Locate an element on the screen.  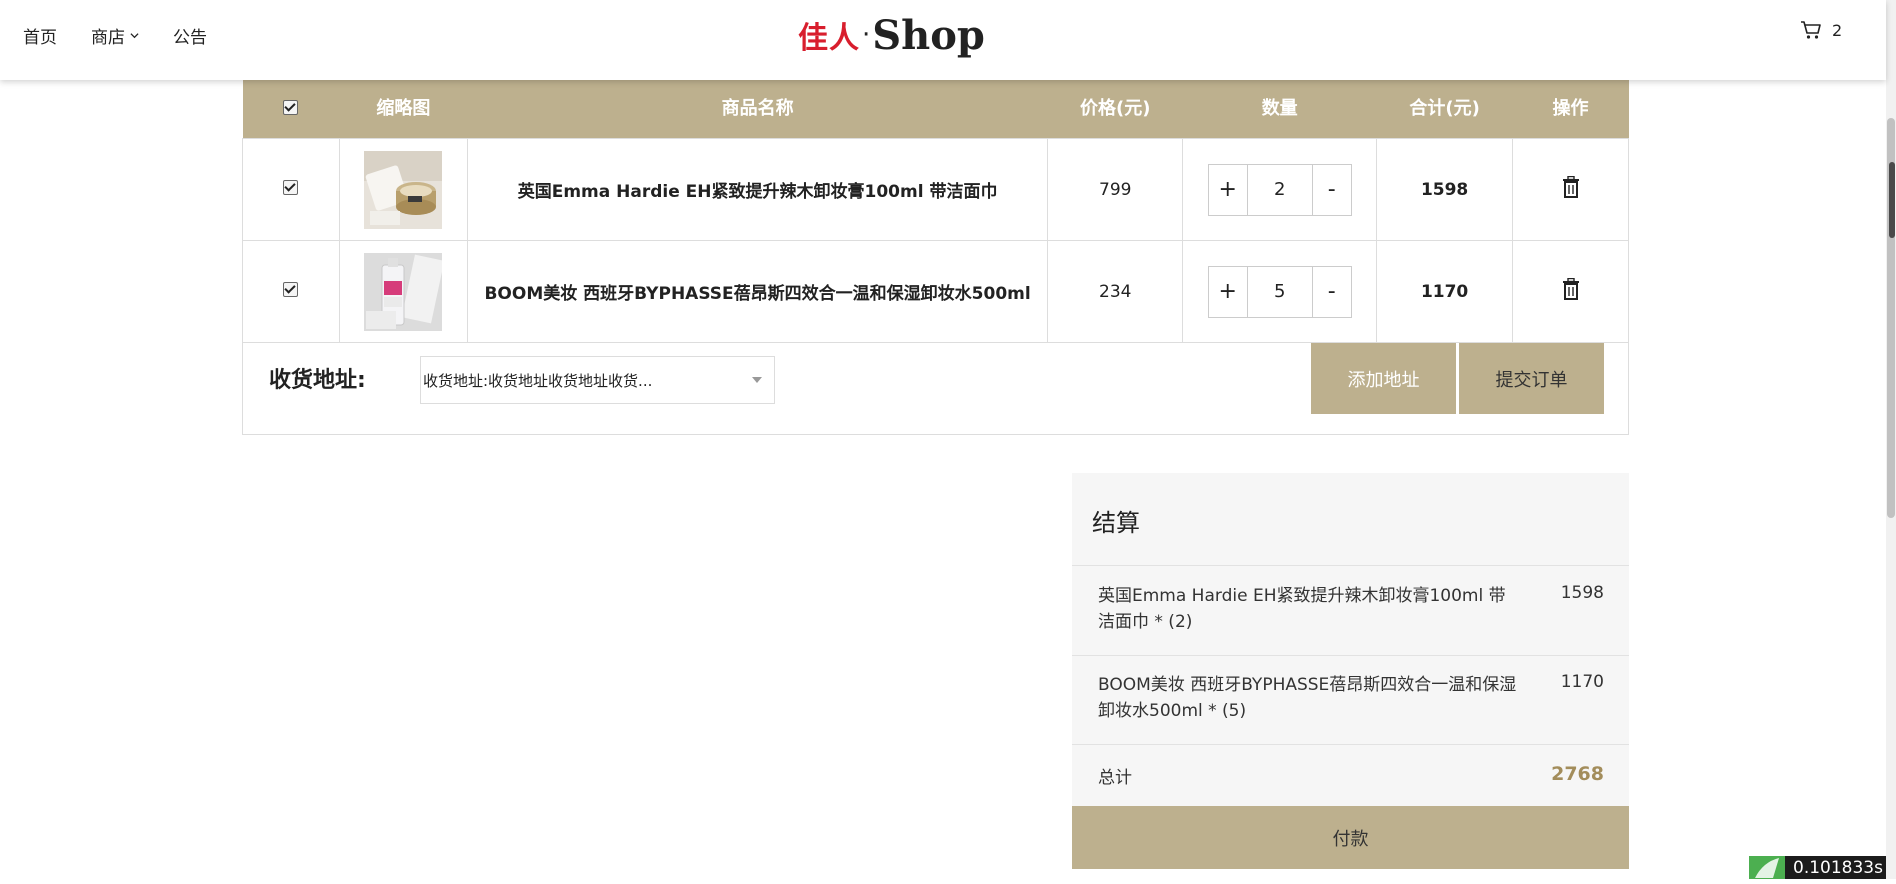
summary-title: 结算 is located at coordinates (1116, 523).